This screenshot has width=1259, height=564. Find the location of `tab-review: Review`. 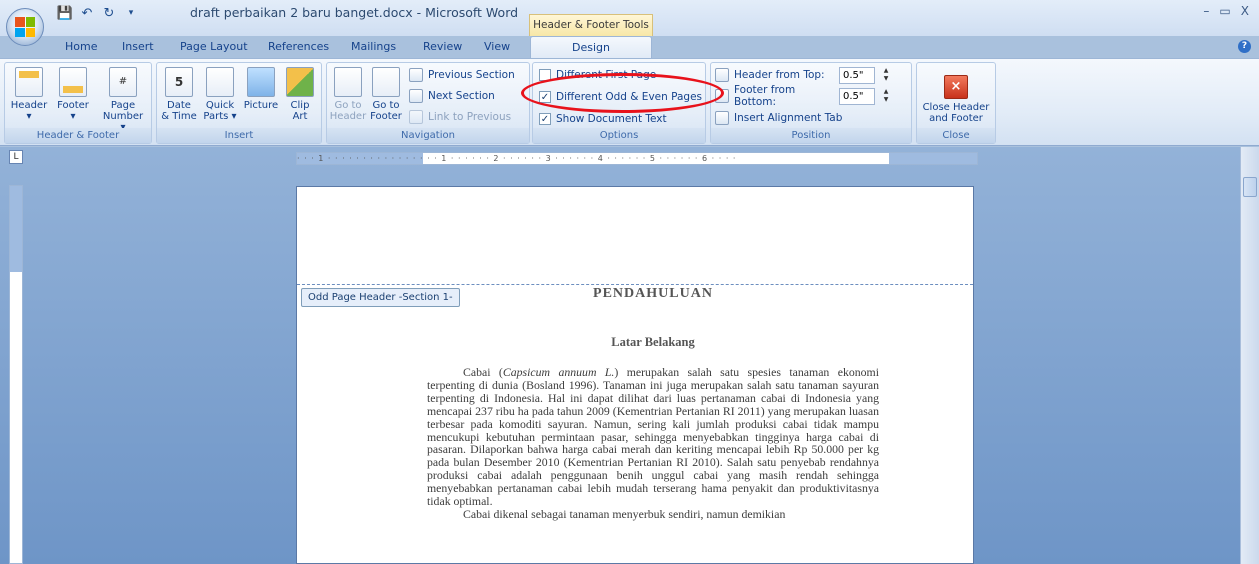

tab-review: Review is located at coordinates (442, 46).